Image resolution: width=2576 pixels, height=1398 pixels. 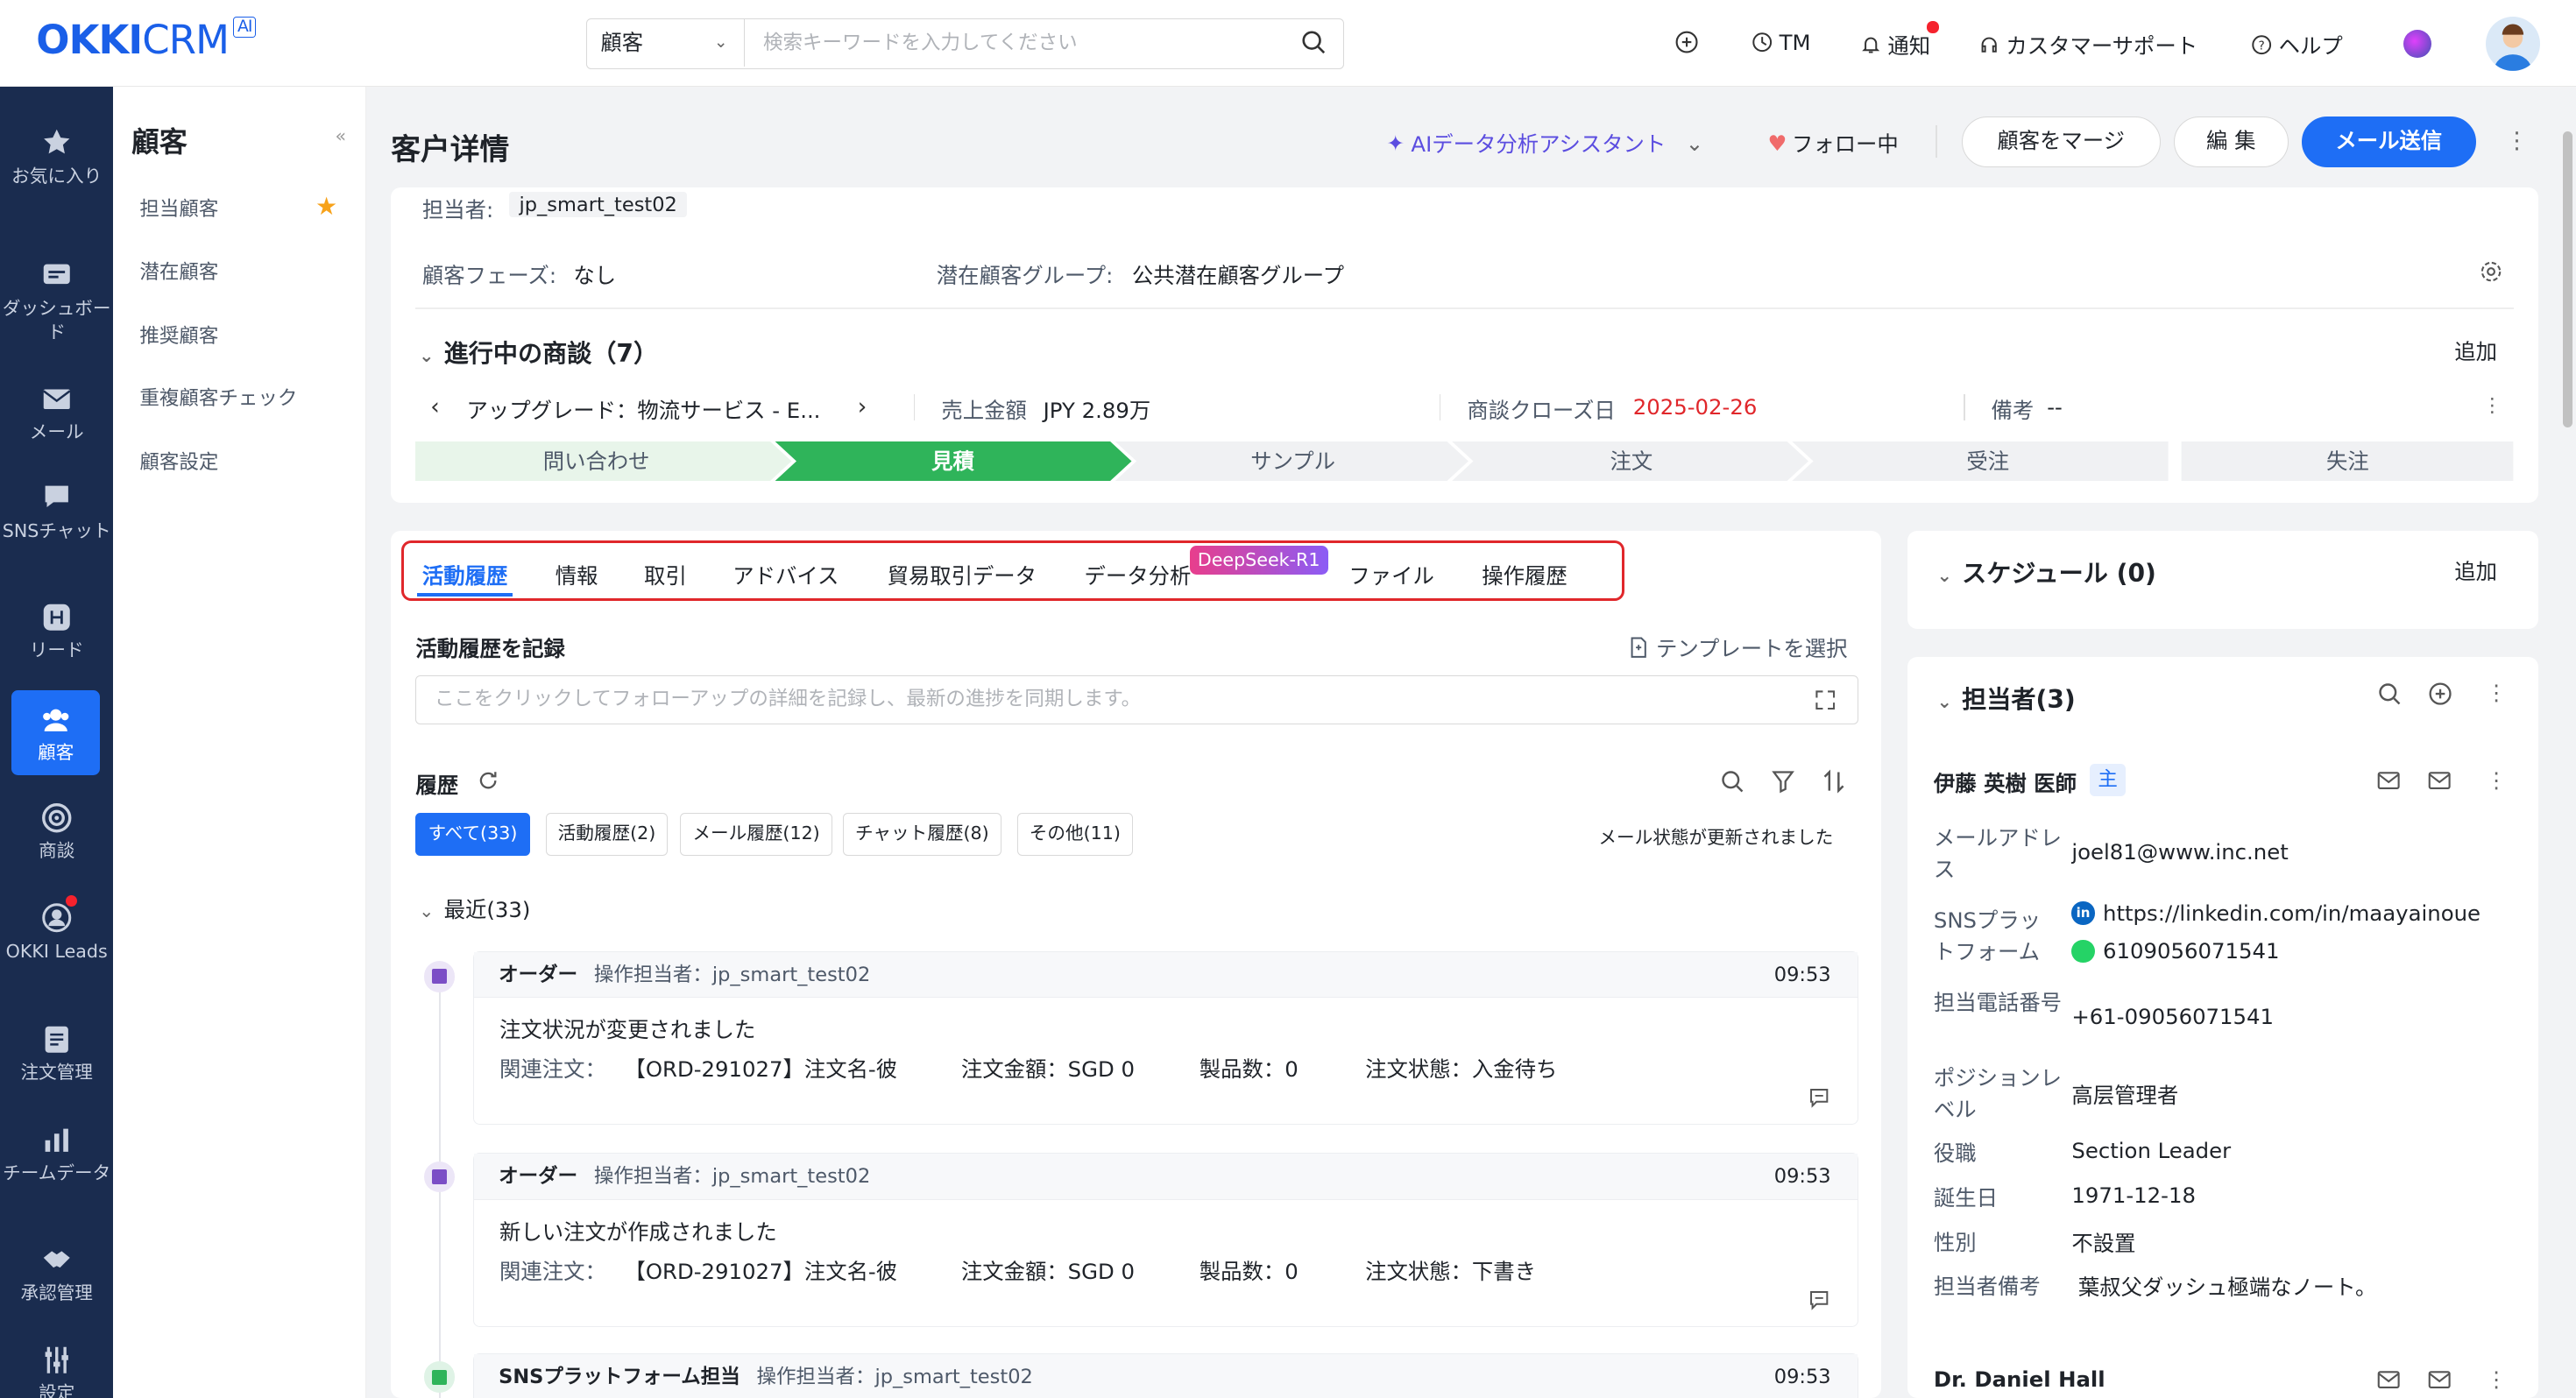 I want to click on add-contact-icon, so click(x=2440, y=693).